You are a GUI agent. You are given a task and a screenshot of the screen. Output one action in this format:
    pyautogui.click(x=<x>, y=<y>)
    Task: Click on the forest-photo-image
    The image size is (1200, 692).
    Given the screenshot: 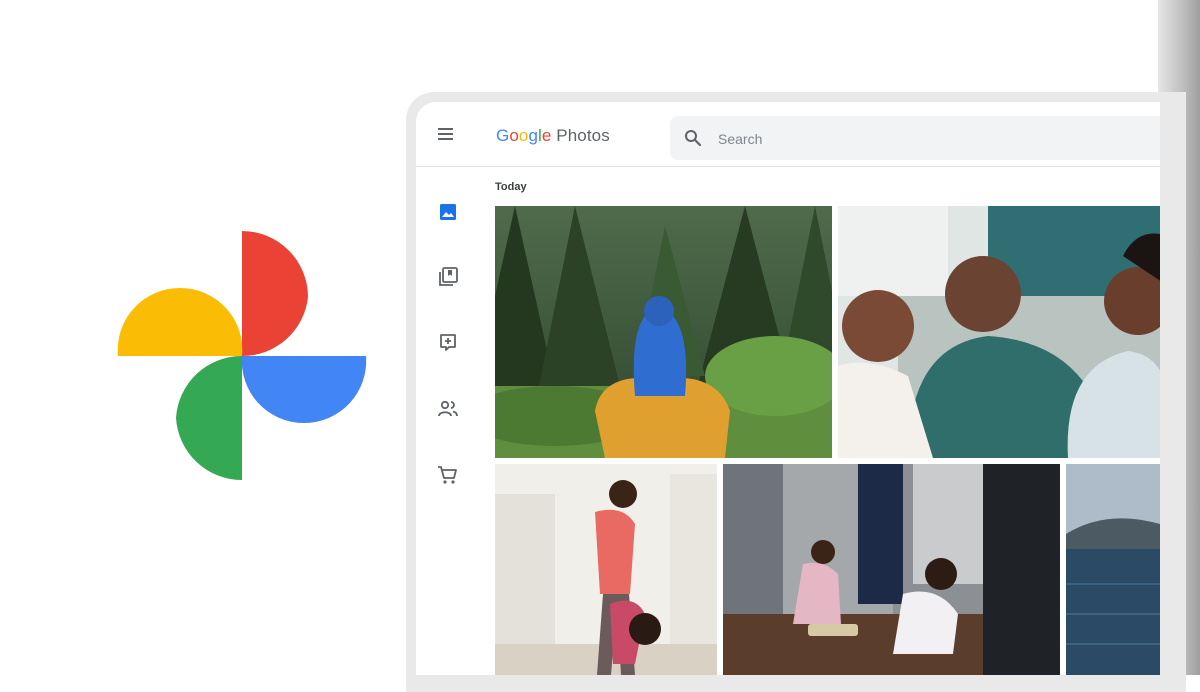 What is the action you would take?
    pyautogui.click(x=663, y=332)
    